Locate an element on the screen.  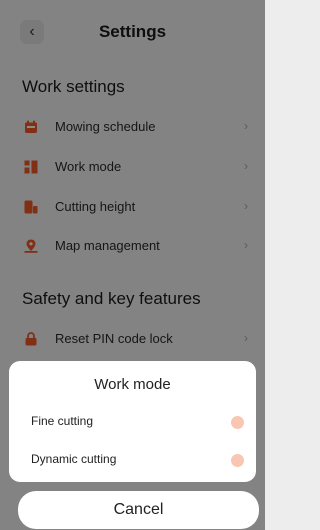
cancel-button: Cancel is located at coordinates (138, 510).